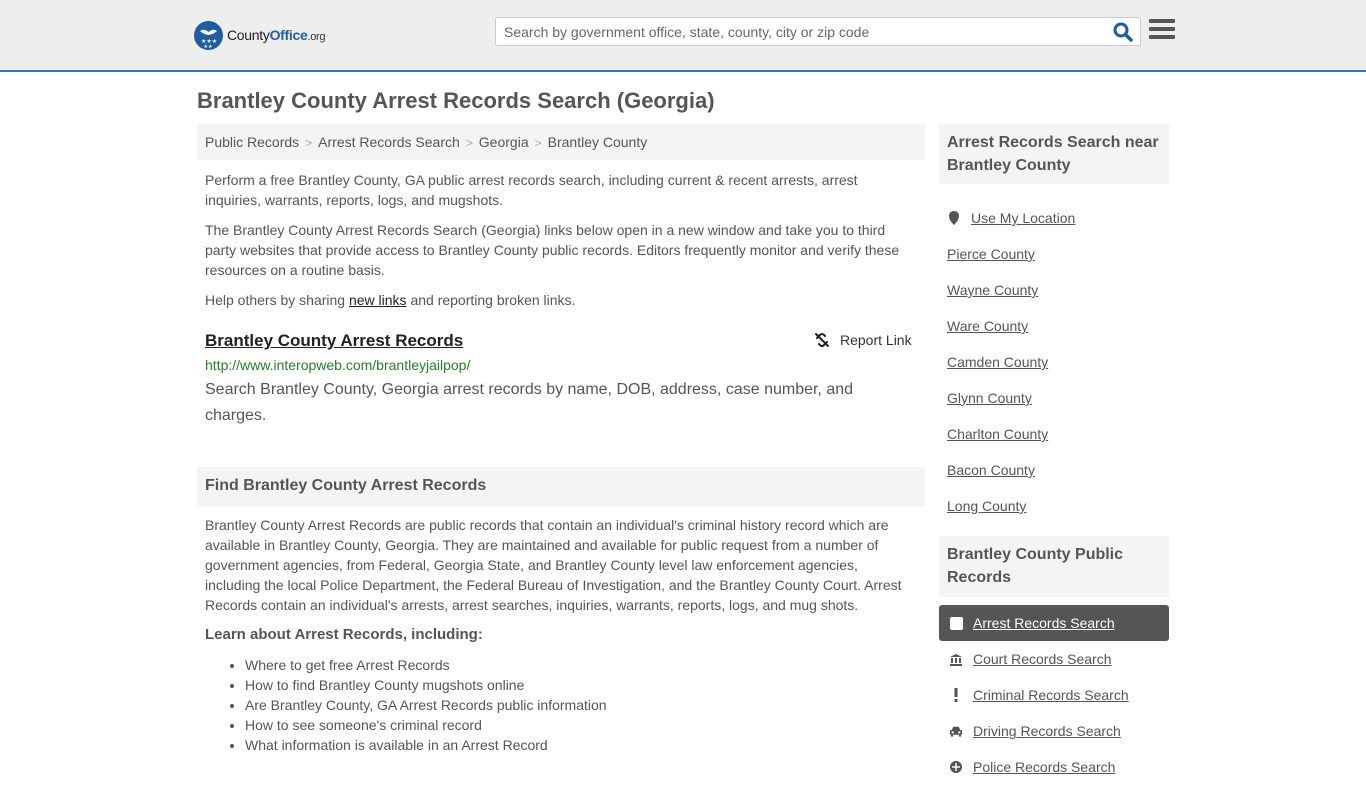 The width and height of the screenshot is (1366, 785). I want to click on sidebar-item-label: Police Records Search, so click(1044, 767).